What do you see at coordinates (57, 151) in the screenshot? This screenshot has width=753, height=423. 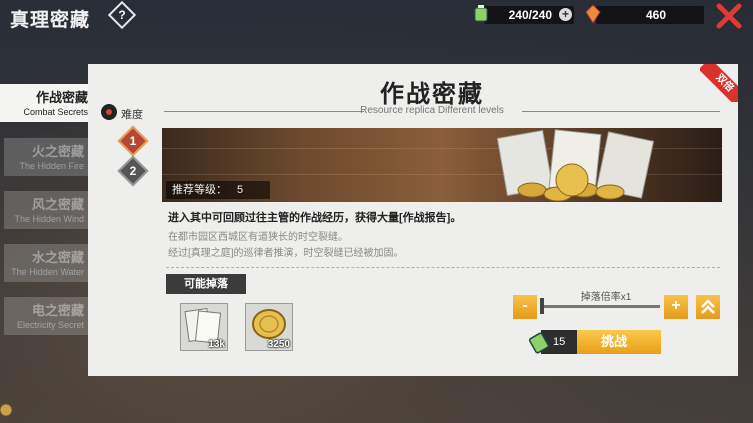 I see `tab-label: 火之密藏` at bounding box center [57, 151].